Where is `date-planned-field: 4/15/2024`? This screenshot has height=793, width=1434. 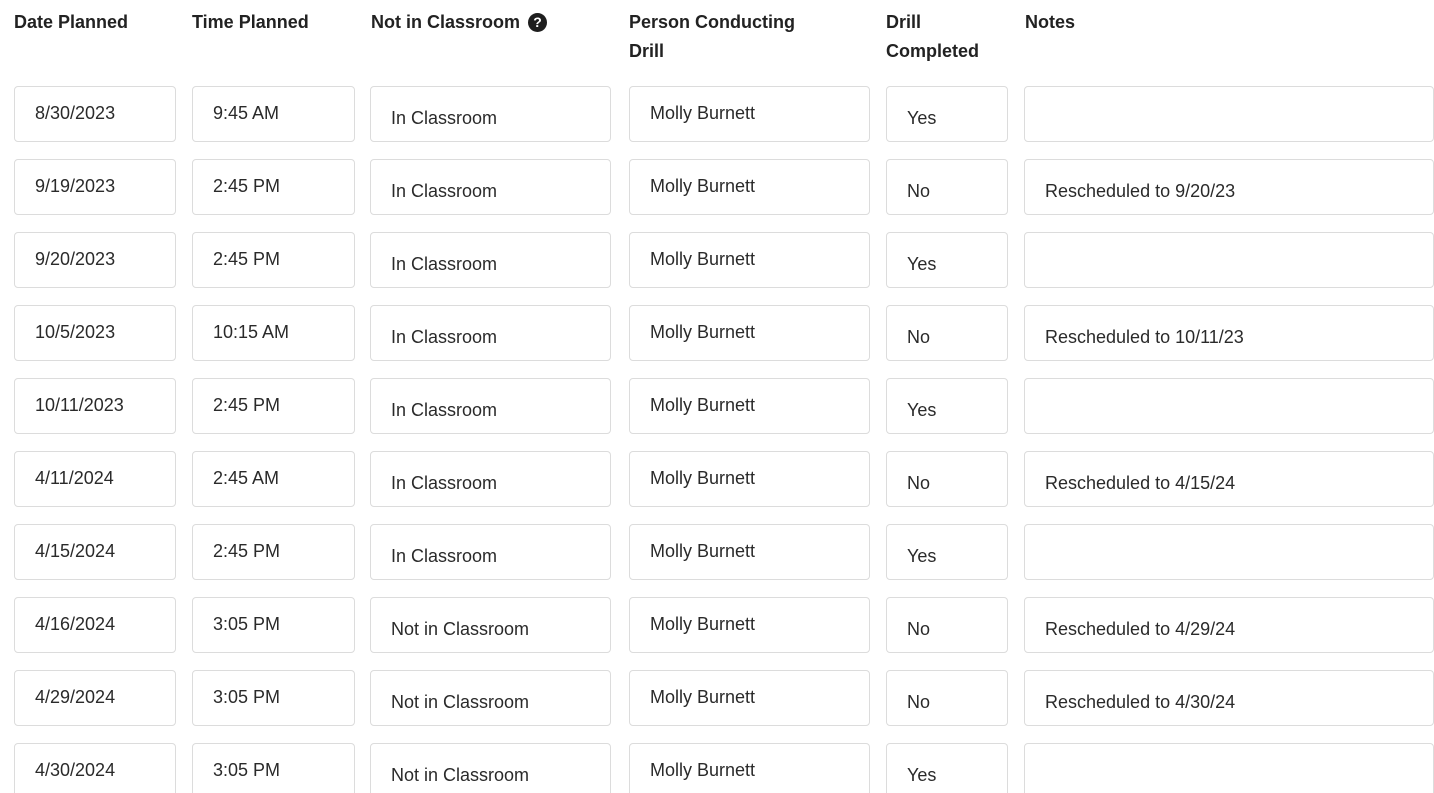 date-planned-field: 4/15/2024 is located at coordinates (95, 552).